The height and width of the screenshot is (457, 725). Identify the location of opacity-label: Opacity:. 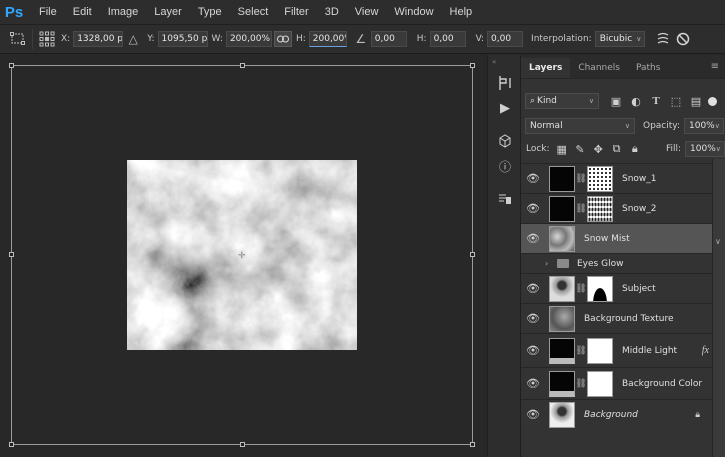
(661, 126).